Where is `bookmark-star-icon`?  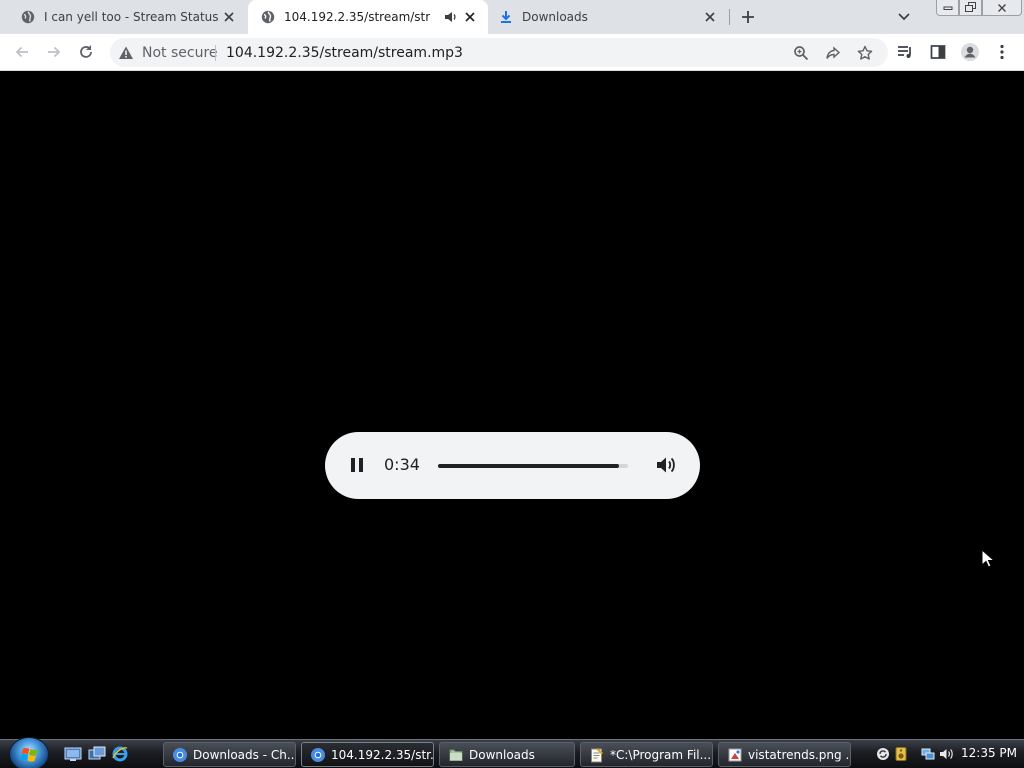
bookmark-star-icon is located at coordinates (865, 53).